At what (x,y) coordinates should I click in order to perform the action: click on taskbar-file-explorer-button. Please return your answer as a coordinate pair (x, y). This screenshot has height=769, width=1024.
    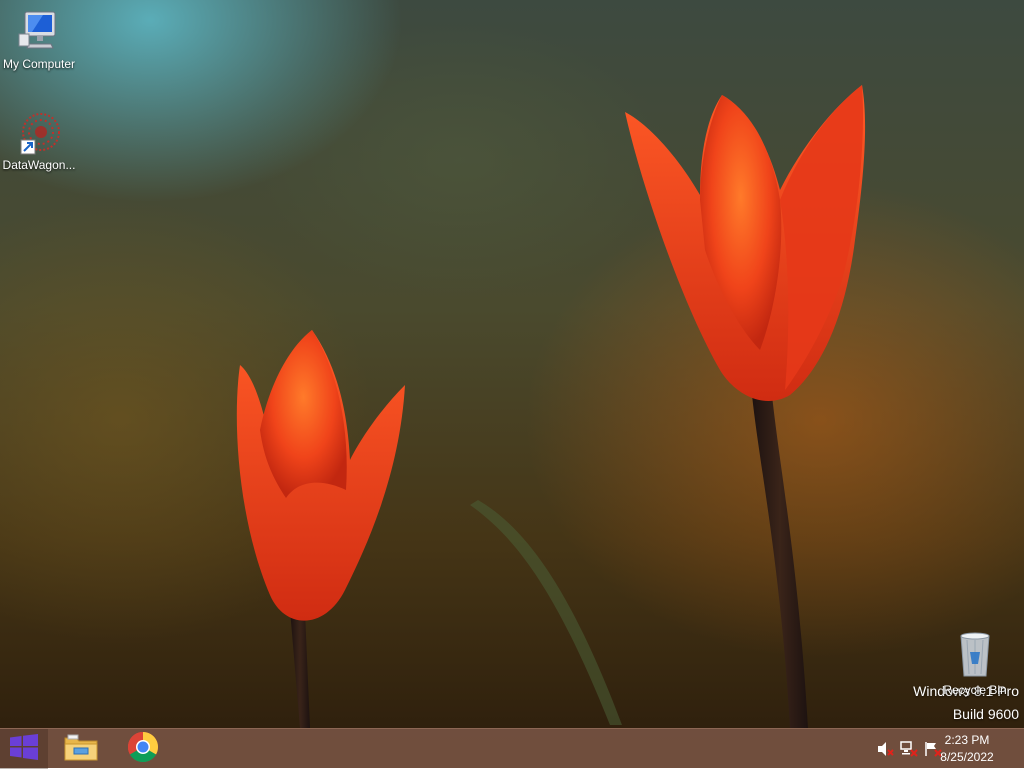
    Looking at the image, I should click on (81, 749).